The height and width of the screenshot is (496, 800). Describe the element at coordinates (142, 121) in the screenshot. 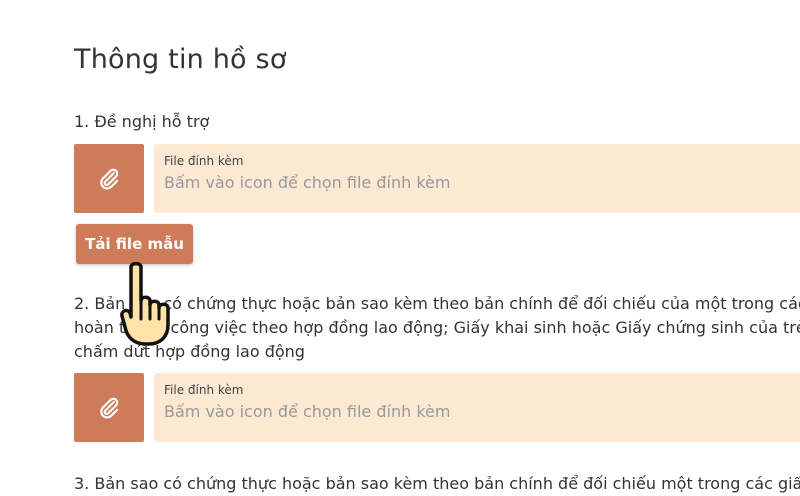

I see `section-1-label: 1. Đề nghị hỗ trợ` at that location.